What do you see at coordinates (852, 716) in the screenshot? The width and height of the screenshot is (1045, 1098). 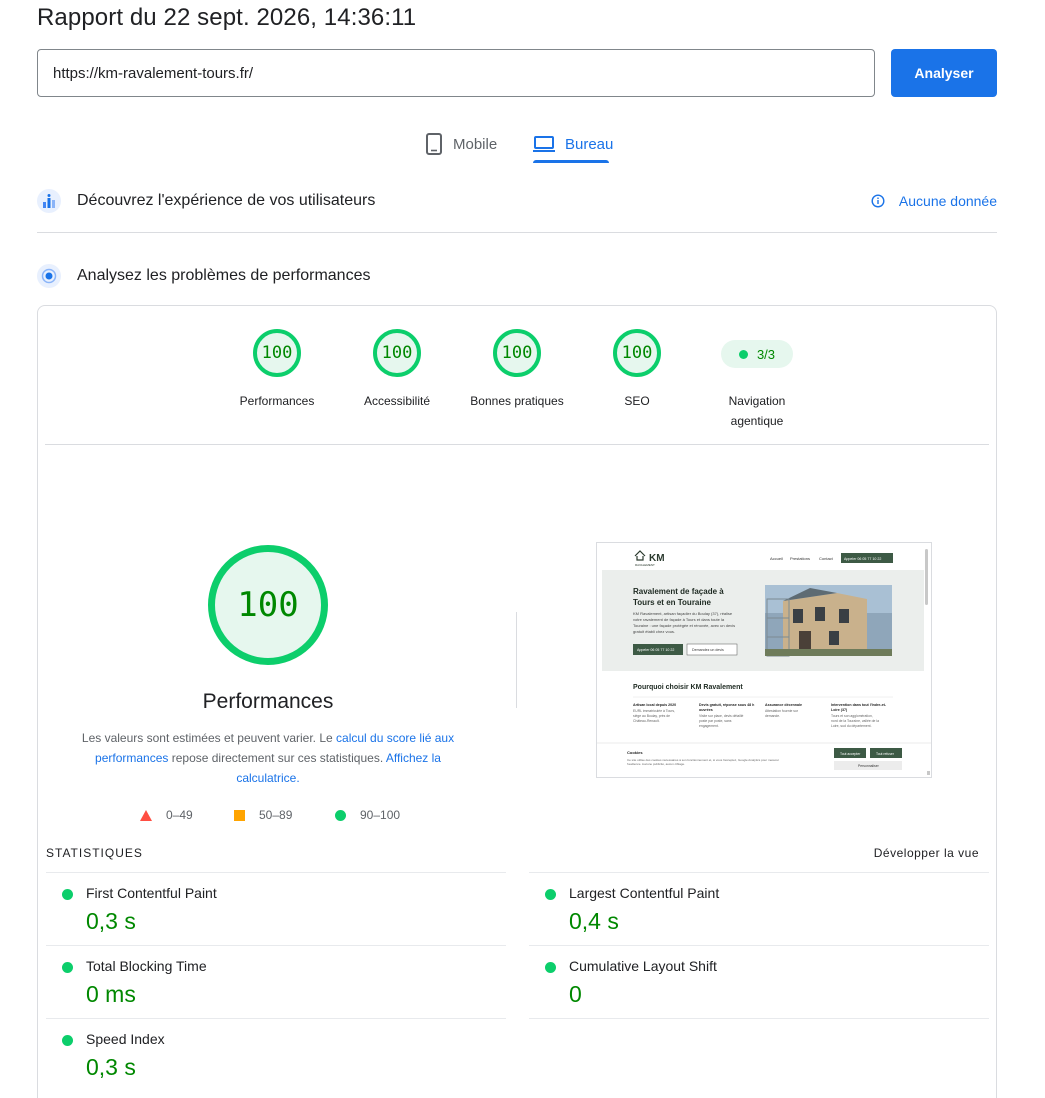 I see `svg-text: Tours et son agglomération,` at bounding box center [852, 716].